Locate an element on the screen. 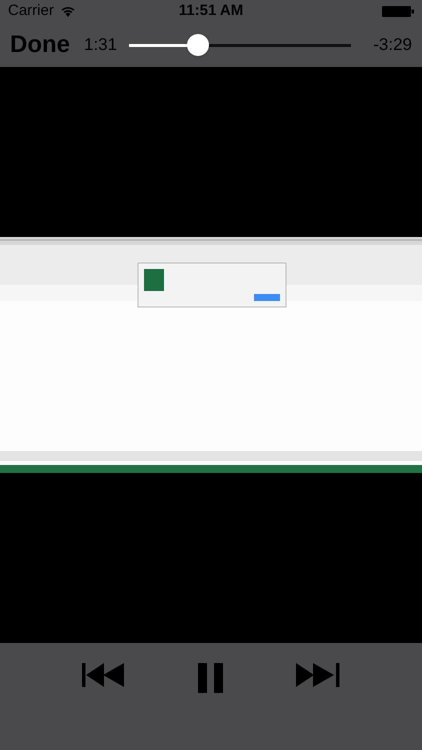 Image resolution: width=422 pixels, height=750 pixels. done-button: Done is located at coordinates (40, 44).